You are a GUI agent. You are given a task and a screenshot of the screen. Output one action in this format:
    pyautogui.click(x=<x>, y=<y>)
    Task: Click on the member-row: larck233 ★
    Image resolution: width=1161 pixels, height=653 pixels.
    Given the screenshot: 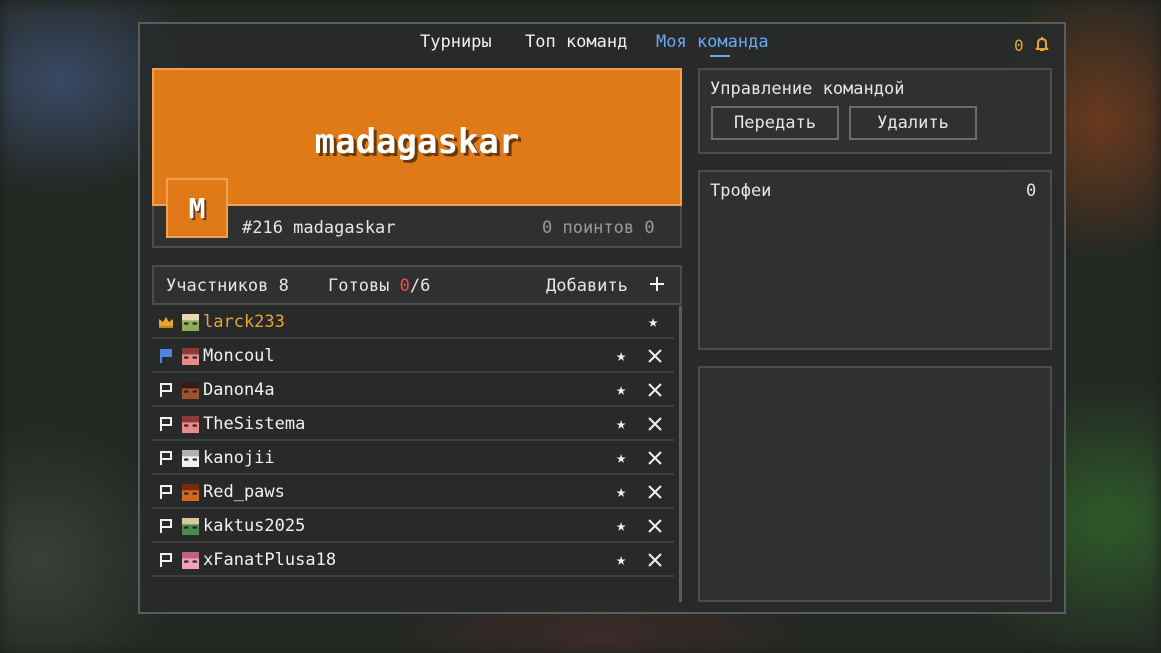 What is the action you would take?
    pyautogui.click(x=413, y=322)
    